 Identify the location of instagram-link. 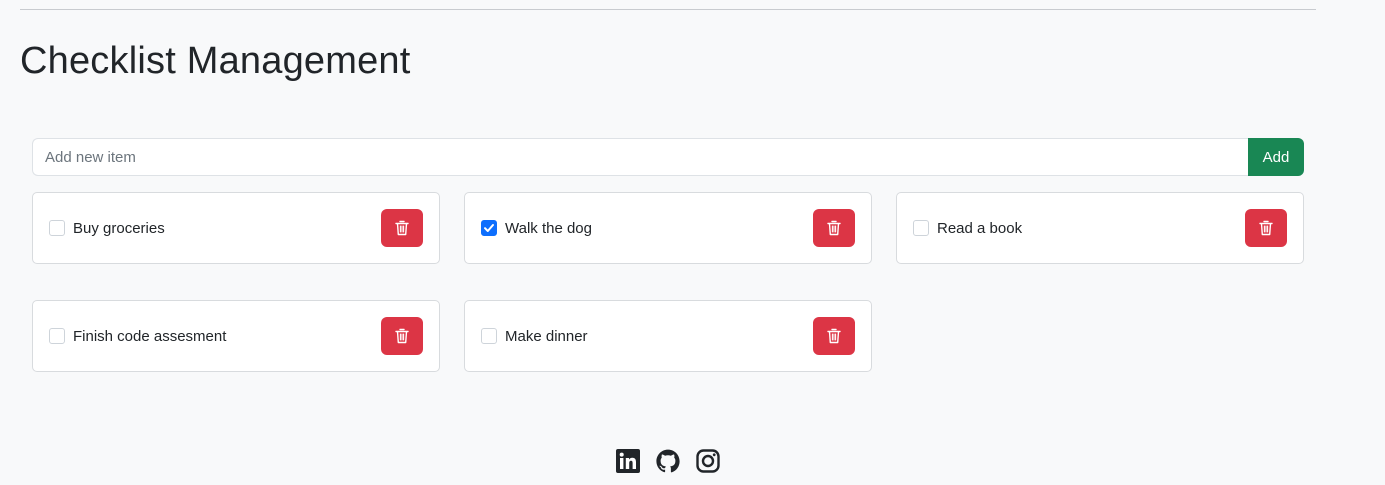
(708, 461).